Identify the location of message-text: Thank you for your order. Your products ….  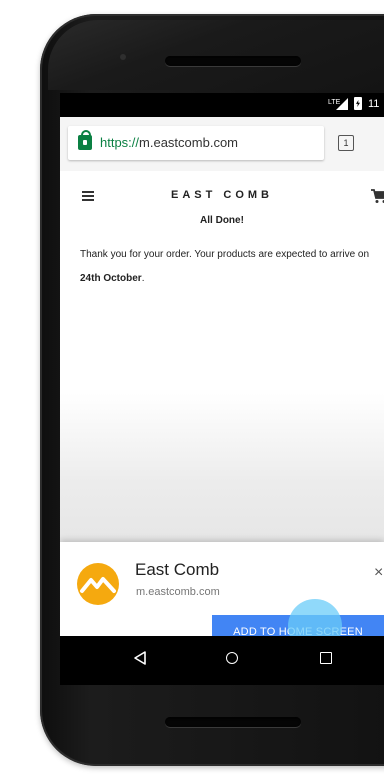
(225, 254).